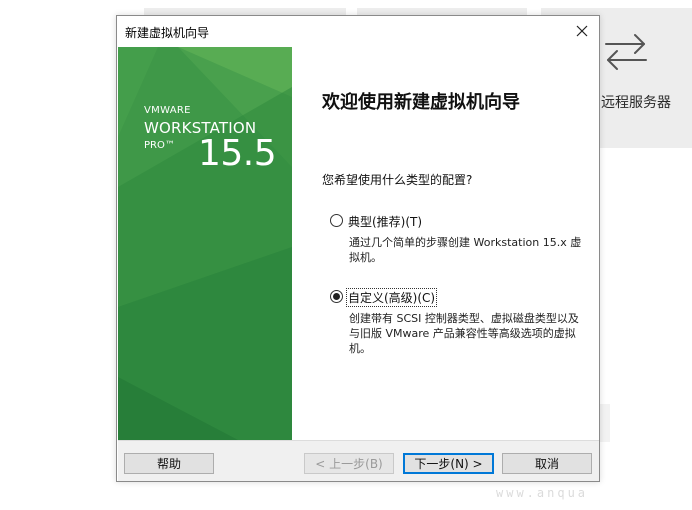  I want to click on page-title: 欢迎使用新建虚拟机向导, so click(421, 102).